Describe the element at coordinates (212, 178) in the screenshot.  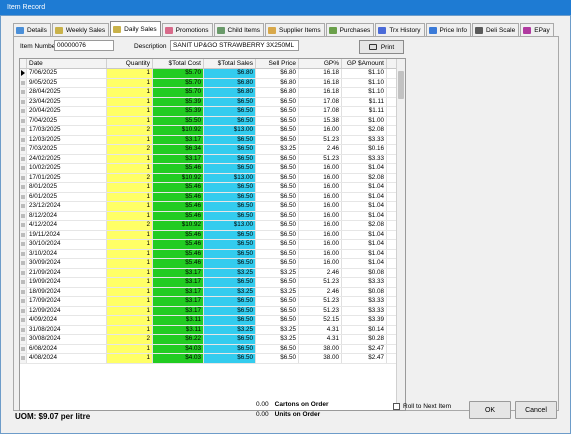
I see `table-row: 17/01/2025 2 $10.92 $13.00 $6.50 16.00 $2.08` at that location.